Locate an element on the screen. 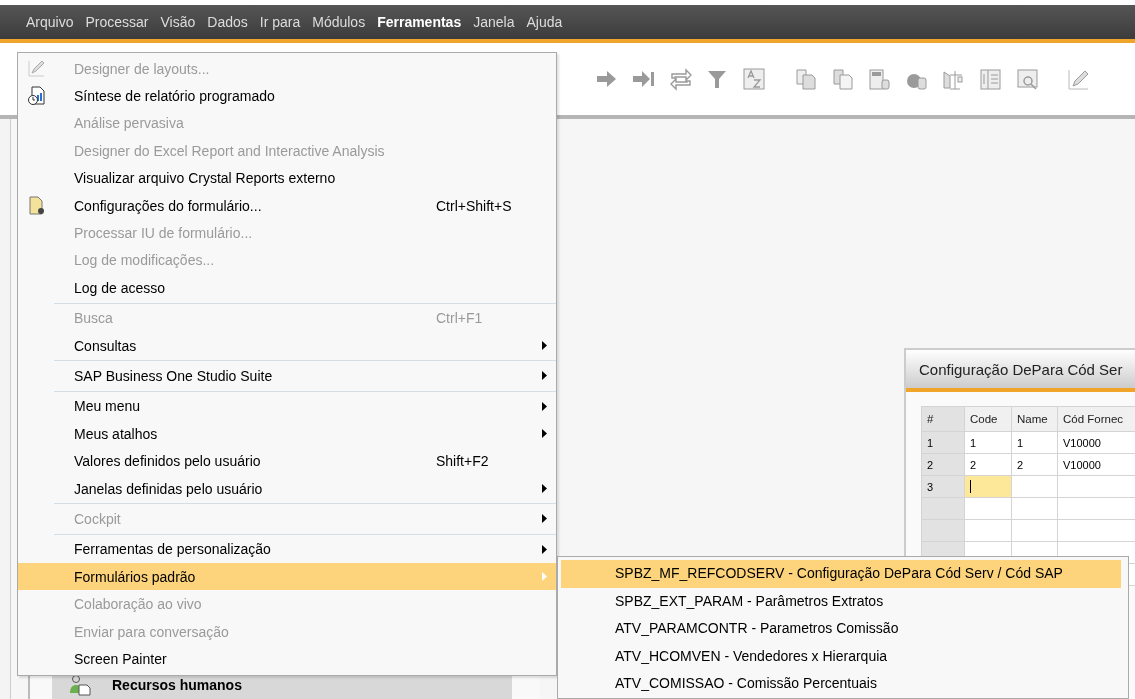 The width and height of the screenshot is (1135, 699). menu-item: ATV_HCOMVEN - Vendedores x Hierarquia is located at coordinates (841, 656).